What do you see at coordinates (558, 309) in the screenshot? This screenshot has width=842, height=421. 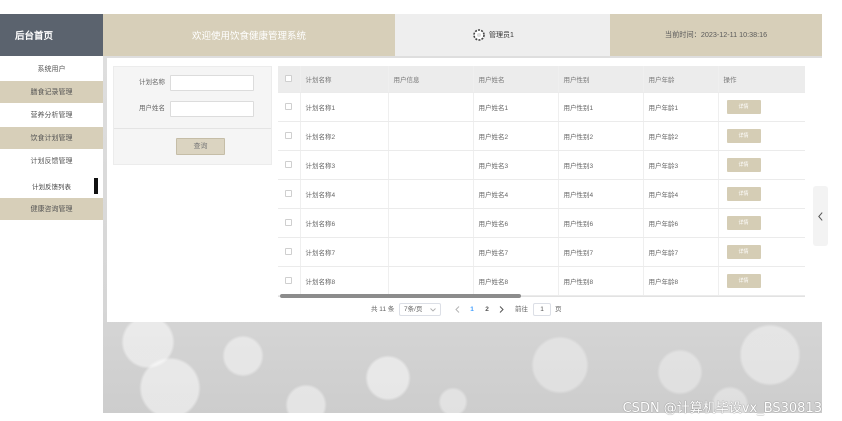 I see `goto-suffix: 页` at bounding box center [558, 309].